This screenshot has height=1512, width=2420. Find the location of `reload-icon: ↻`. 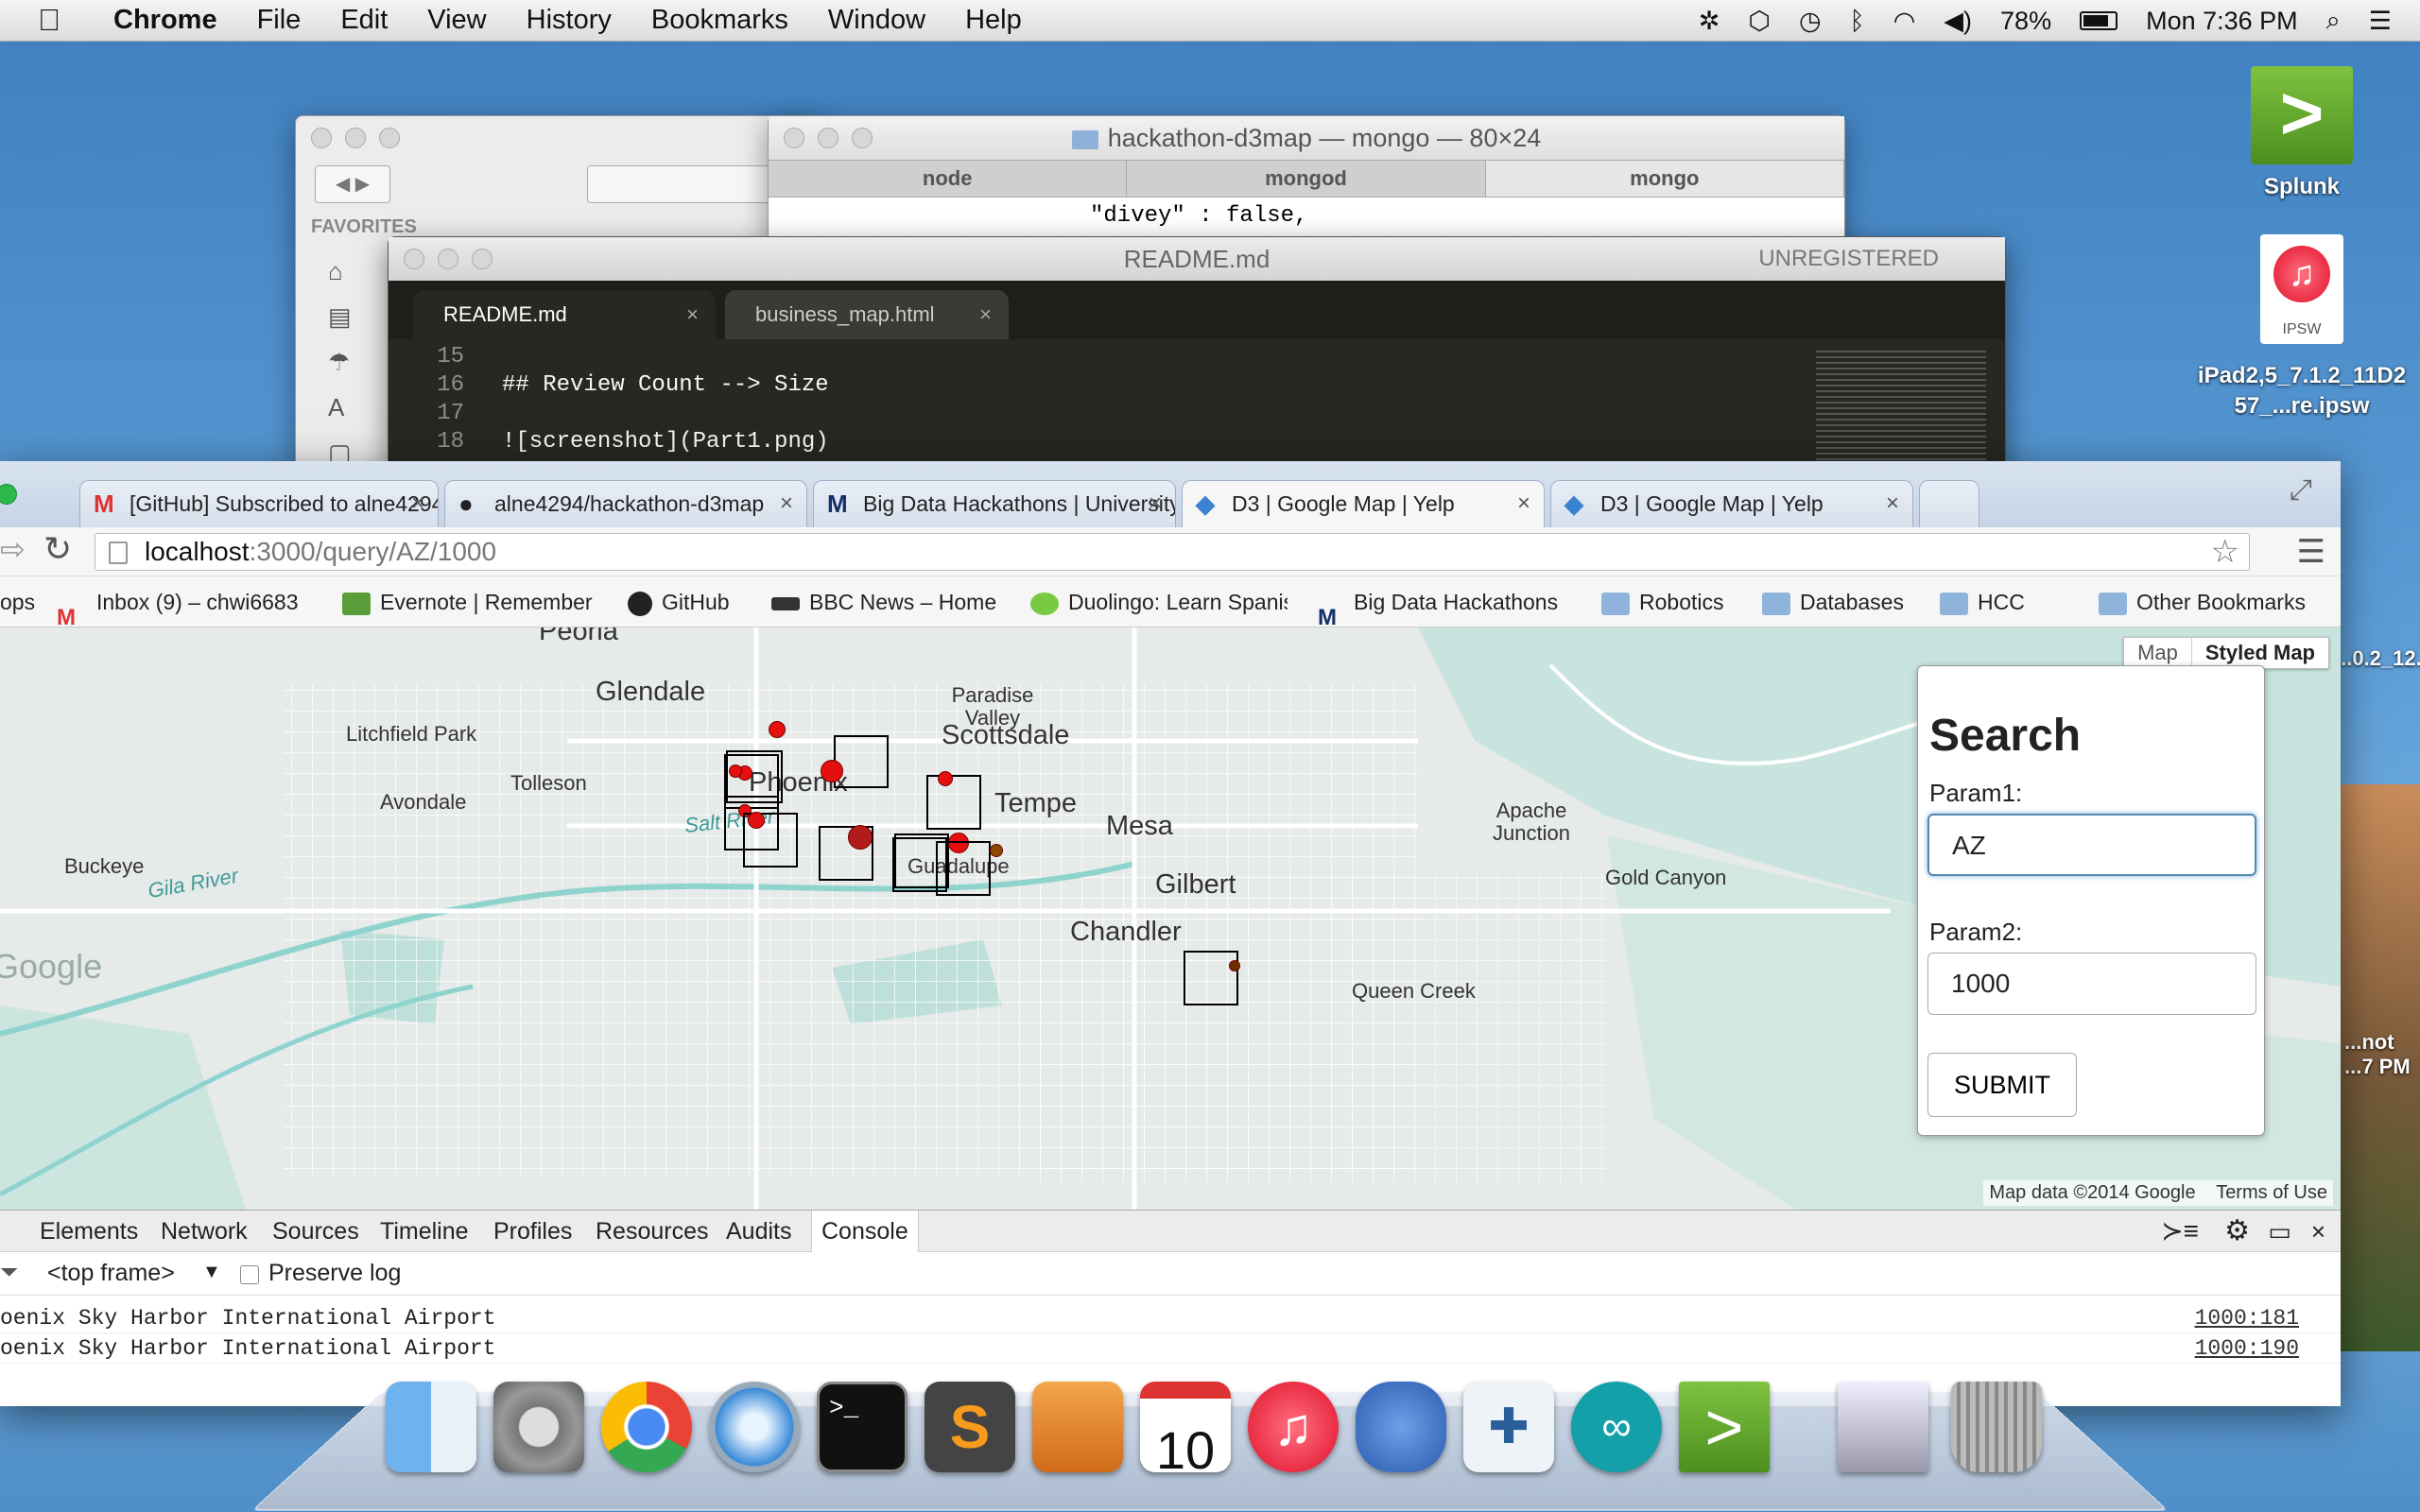

reload-icon: ↻ is located at coordinates (57, 549).